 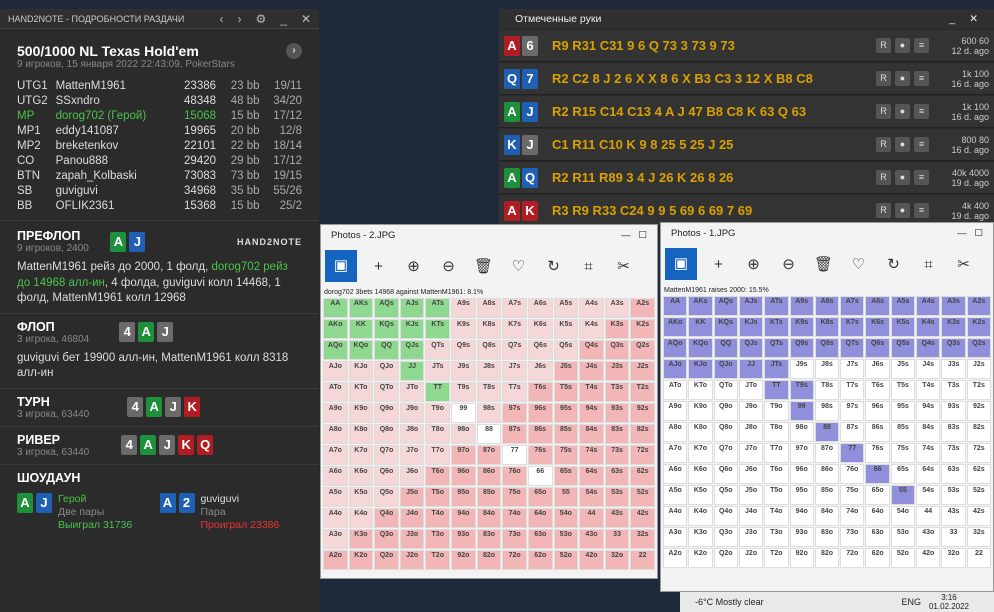 I want to click on hand-cell: T6o, so click(x=776, y=474).